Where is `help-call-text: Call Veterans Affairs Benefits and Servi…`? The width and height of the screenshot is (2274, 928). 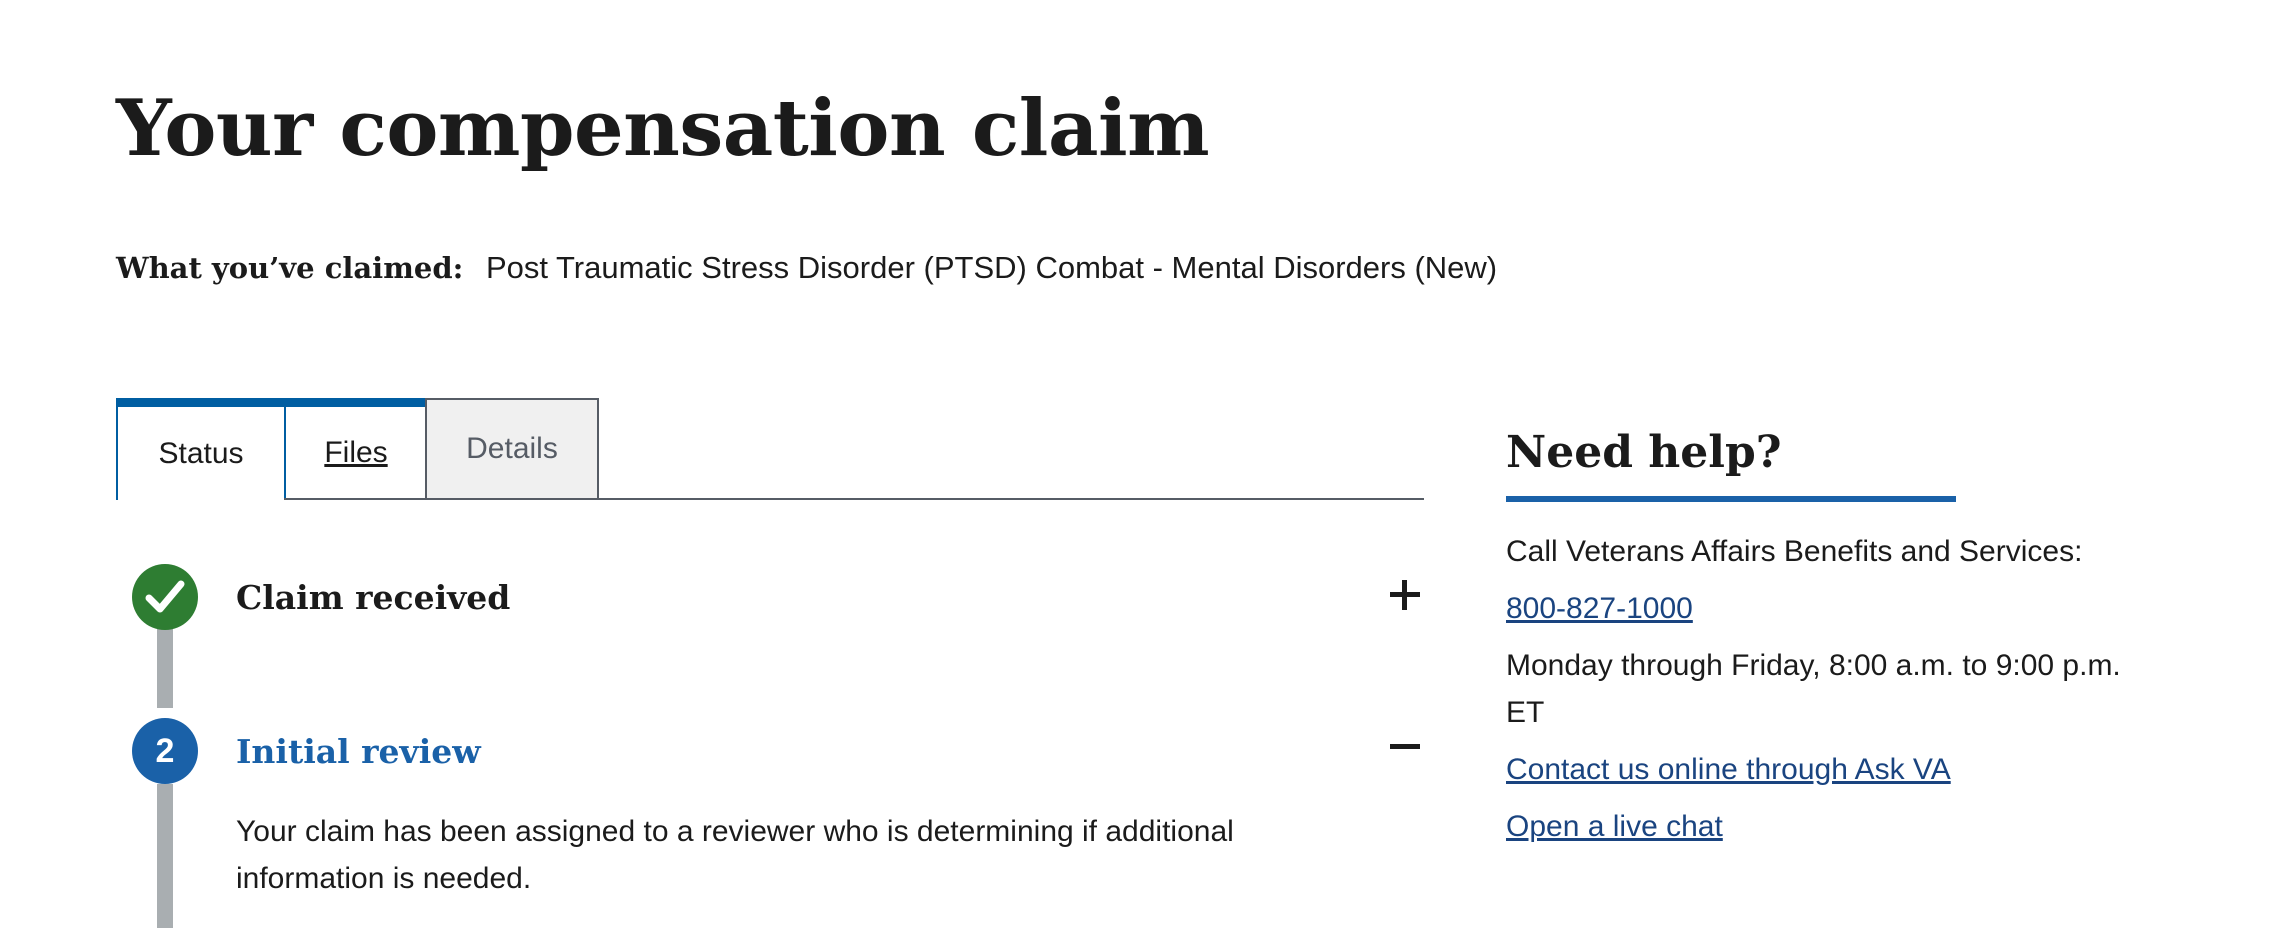 help-call-text: Call Veterans Affairs Benefits and Servi… is located at coordinates (1794, 551).